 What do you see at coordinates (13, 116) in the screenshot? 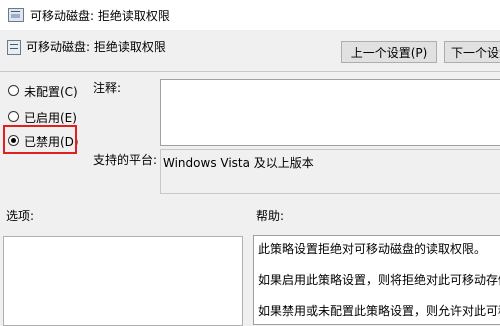
I see `radio-enabled-dot` at bounding box center [13, 116].